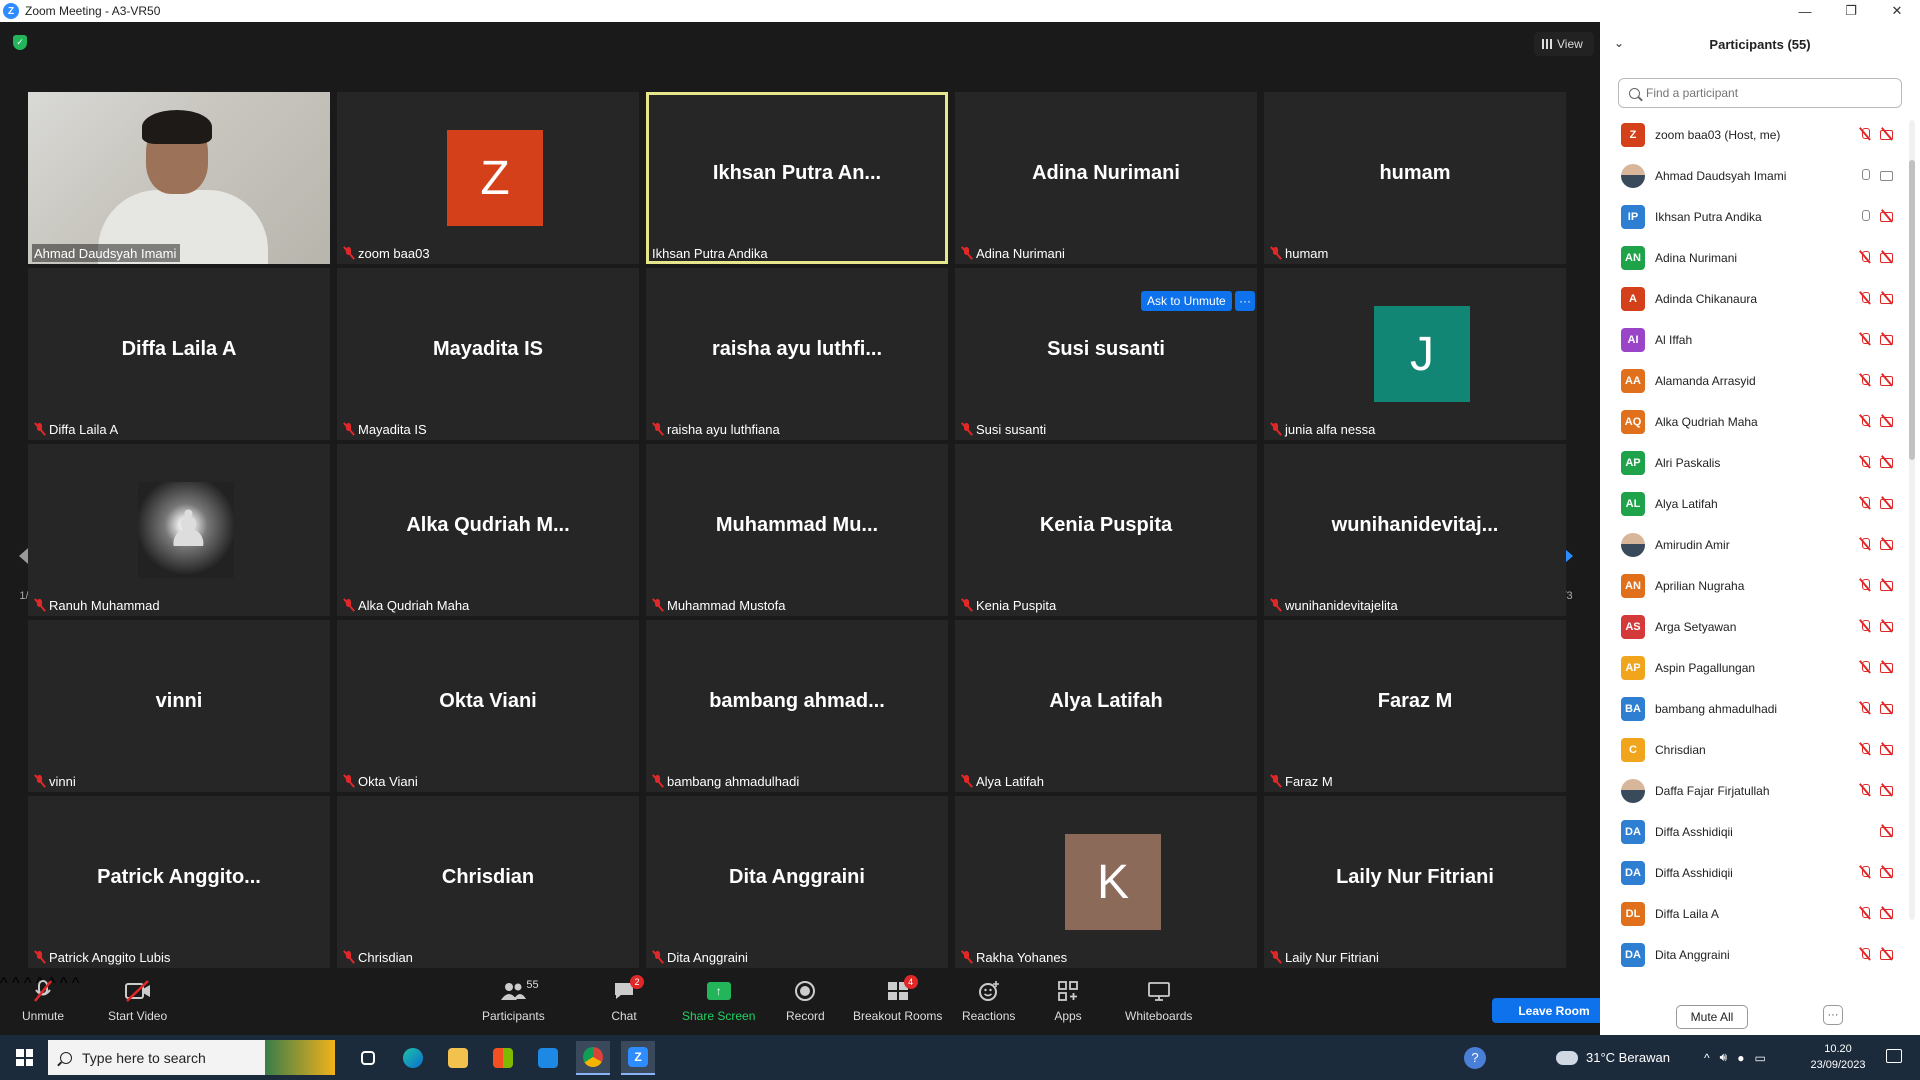 The height and width of the screenshot is (1080, 1920). I want to click on participant-tile: Laily Nur Fitriani Laily Nur Fitriani, so click(1415, 882).